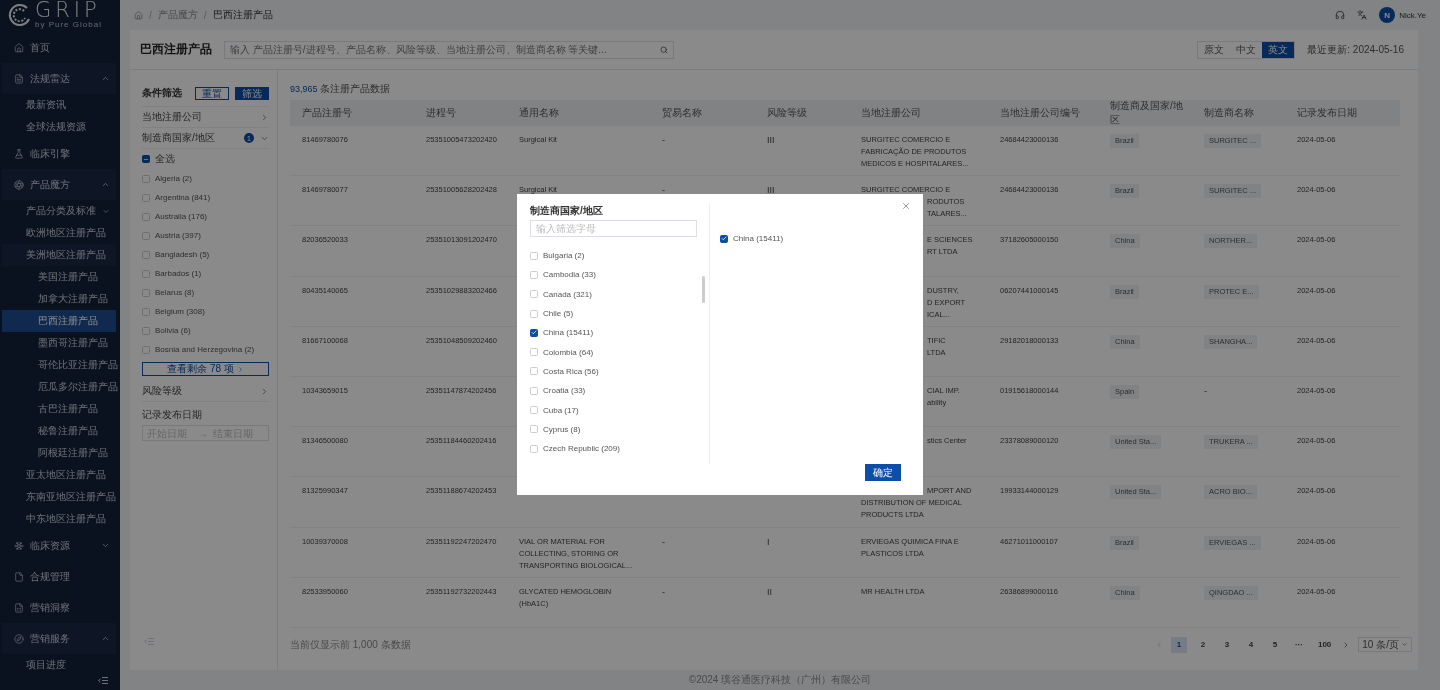 The image size is (1440, 690). I want to click on page-button: 1, so click(1178, 644).